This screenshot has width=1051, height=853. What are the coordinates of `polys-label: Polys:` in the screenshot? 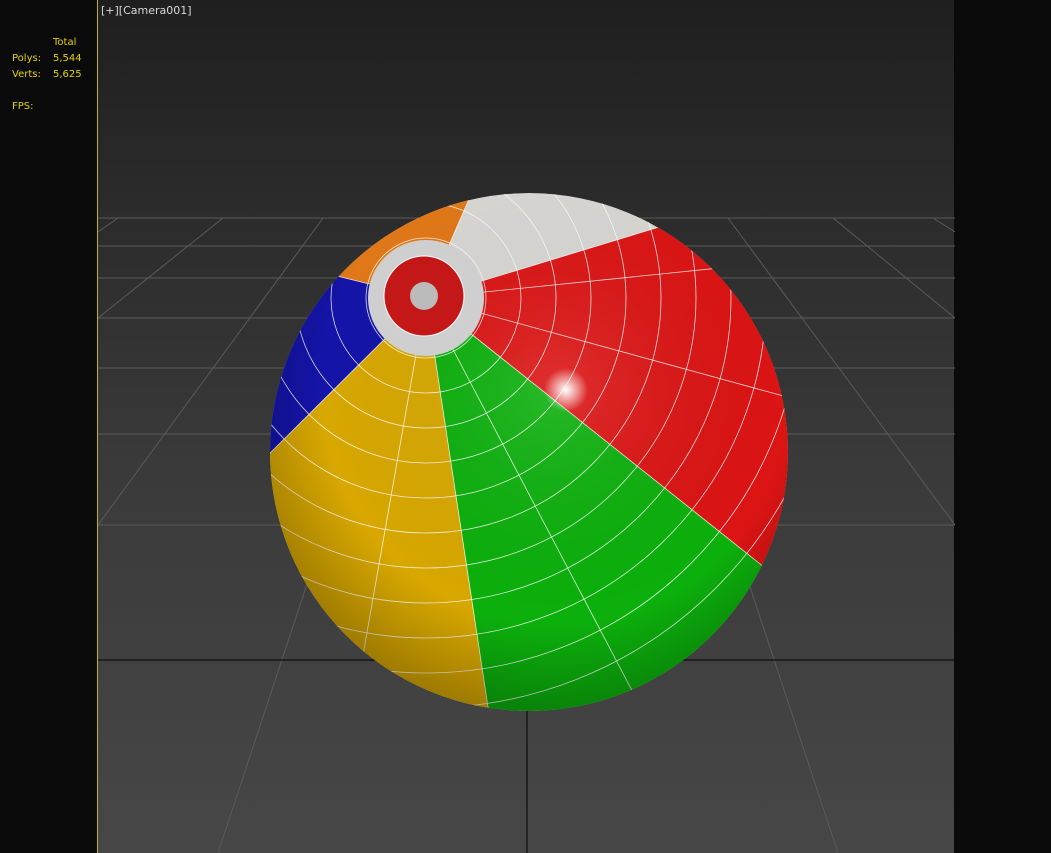 It's located at (27, 58).